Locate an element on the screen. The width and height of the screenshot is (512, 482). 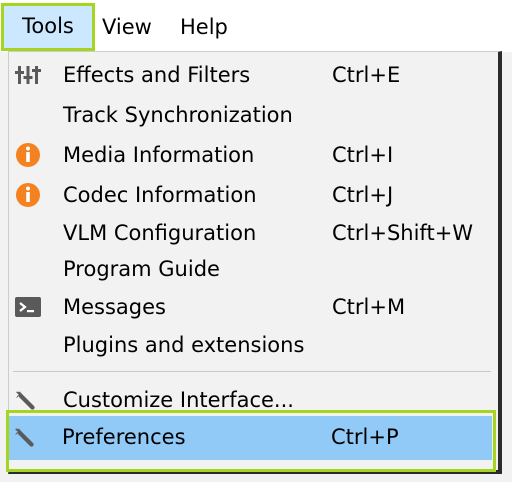
menu-item-label: Program Guide is located at coordinates (141, 269).